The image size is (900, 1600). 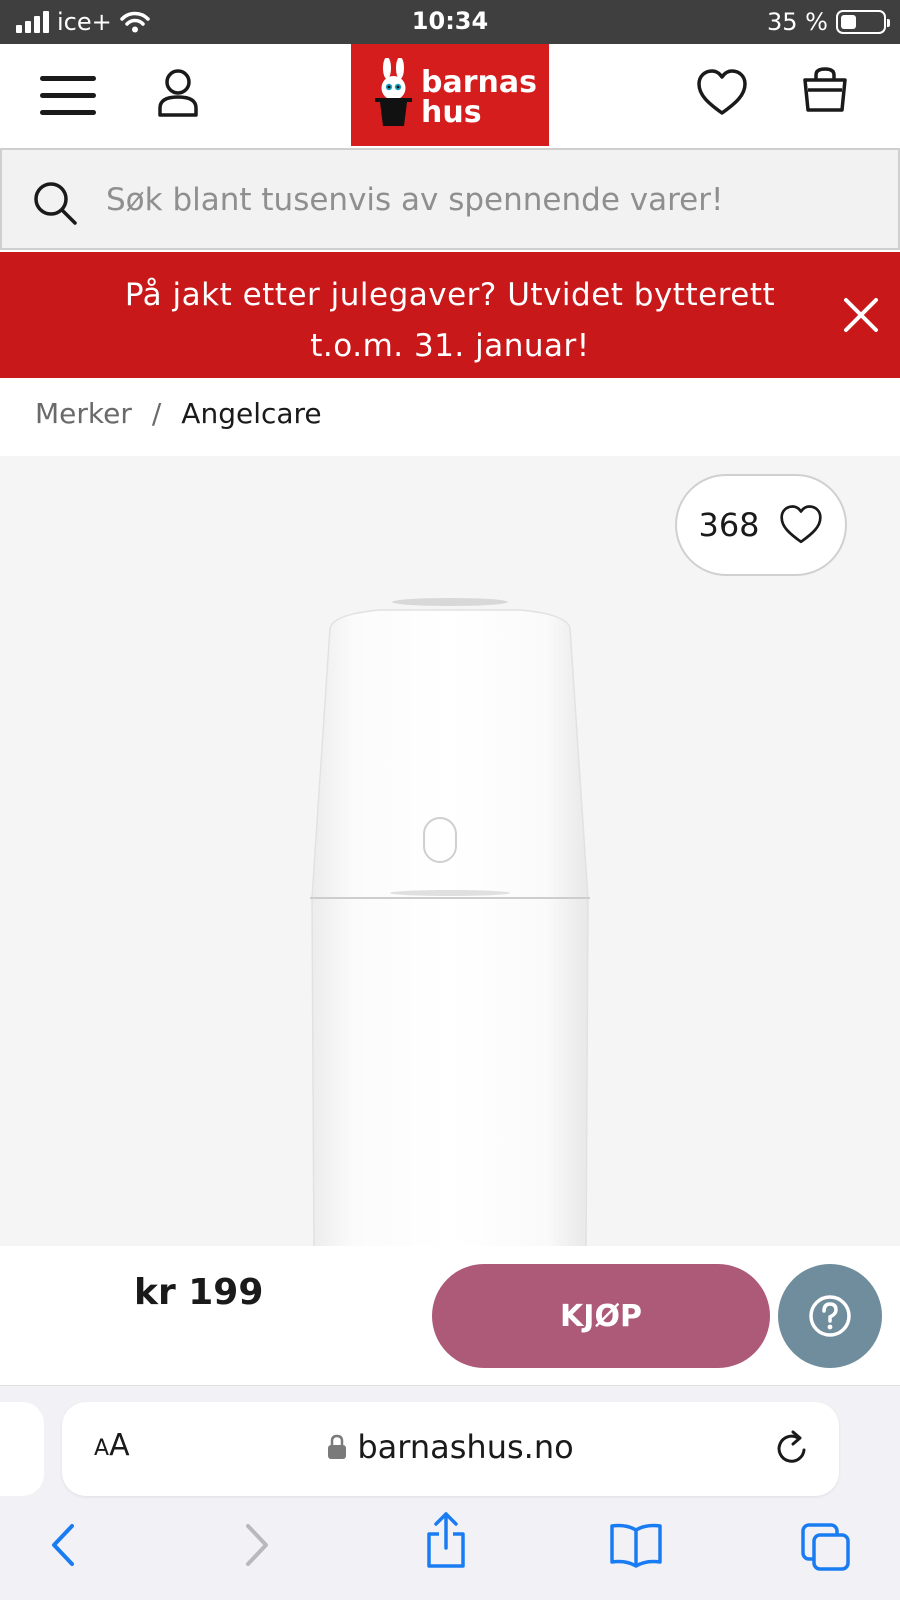 I want to click on barnashus-logo: barnas hus, so click(x=450, y=95).